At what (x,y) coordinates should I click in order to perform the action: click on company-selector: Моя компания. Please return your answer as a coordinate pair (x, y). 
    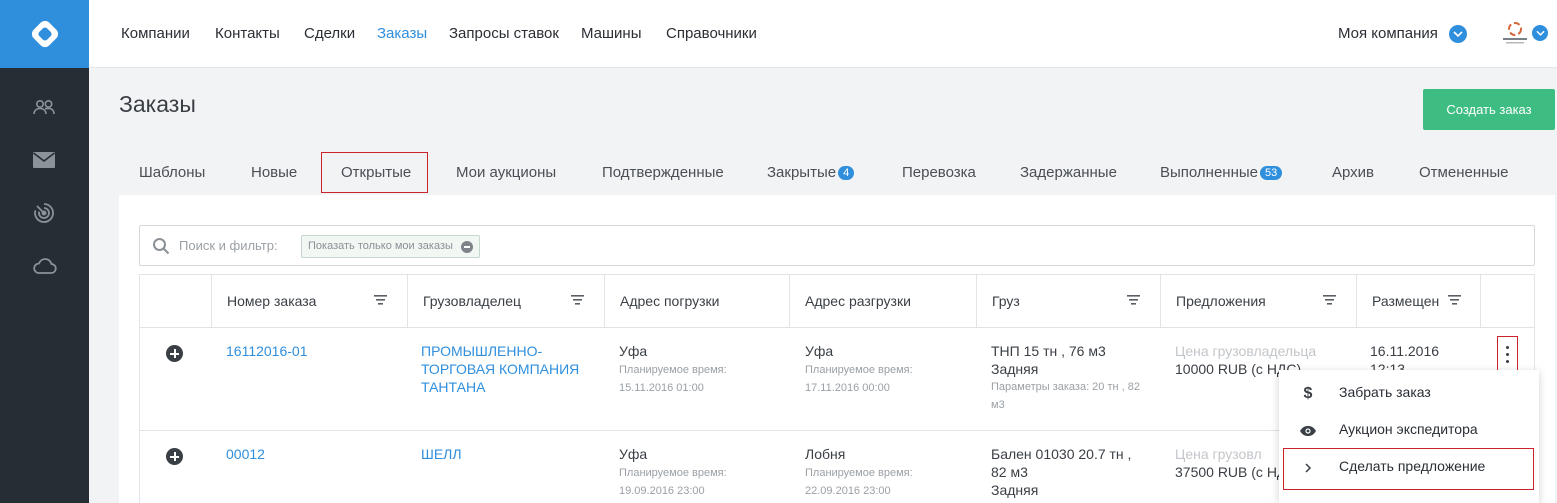
    Looking at the image, I should click on (1388, 33).